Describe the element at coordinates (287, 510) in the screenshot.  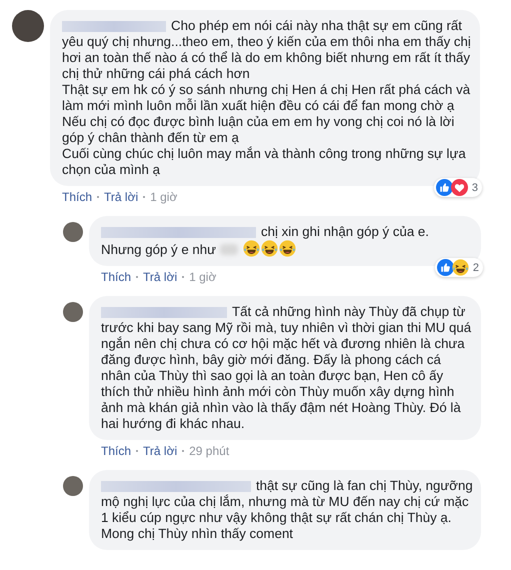
I see `comment-text: thật sự cũng là fan chị Thùy, ngưỡng mộ nghị lực của chị lắm, nhưng mà từ MU đến nay chị cứ mặc 1 kiểu cúp ngực như vậy không thật sự rất chán chị Thùy ạ. Mong chị Thùy nhìn thấy coment` at that location.